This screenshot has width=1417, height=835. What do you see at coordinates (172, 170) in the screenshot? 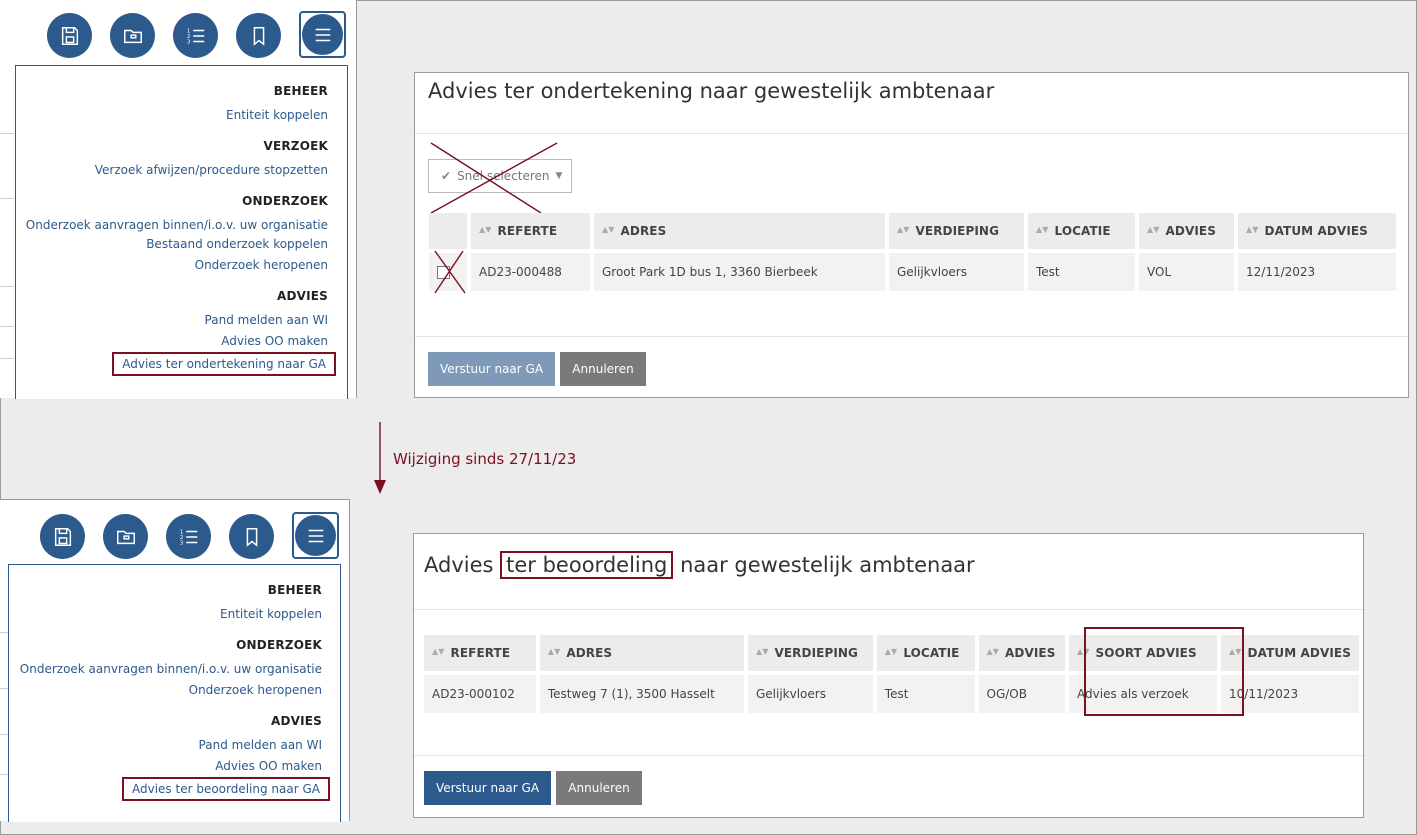
I see `menu-item-verzoek-afwijzen: Verzoek afwijzen/procedure stopzetten` at bounding box center [172, 170].